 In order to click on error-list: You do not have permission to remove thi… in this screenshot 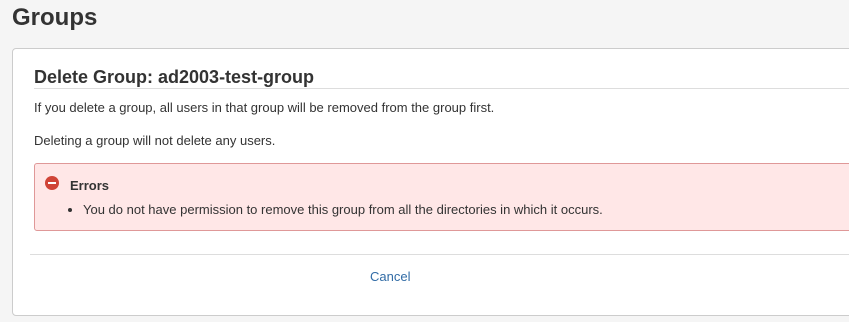, I will do `click(343, 210)`.